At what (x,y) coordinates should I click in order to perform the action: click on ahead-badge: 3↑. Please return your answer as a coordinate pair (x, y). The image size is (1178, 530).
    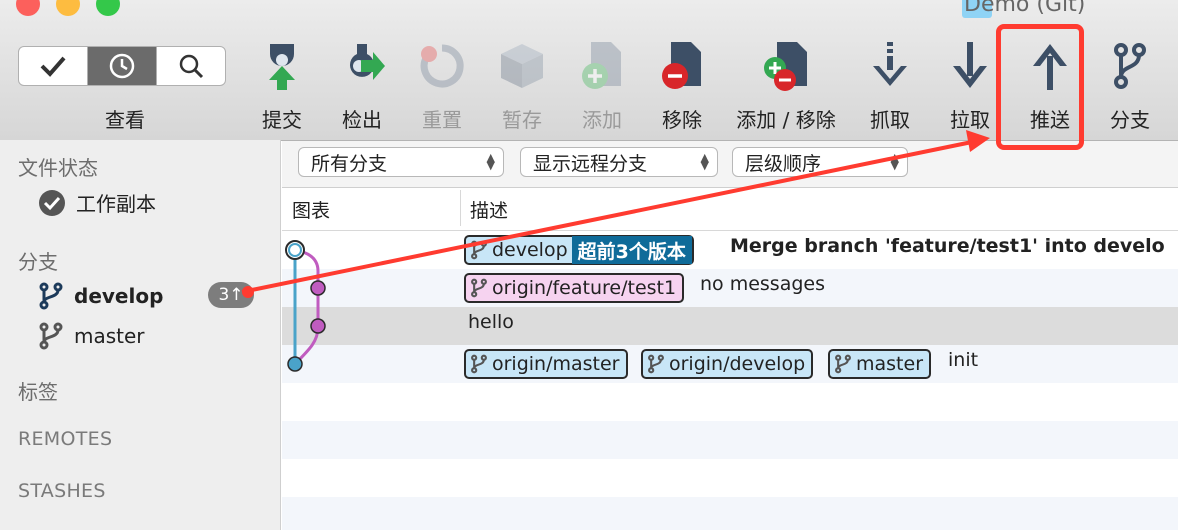
    Looking at the image, I should click on (231, 295).